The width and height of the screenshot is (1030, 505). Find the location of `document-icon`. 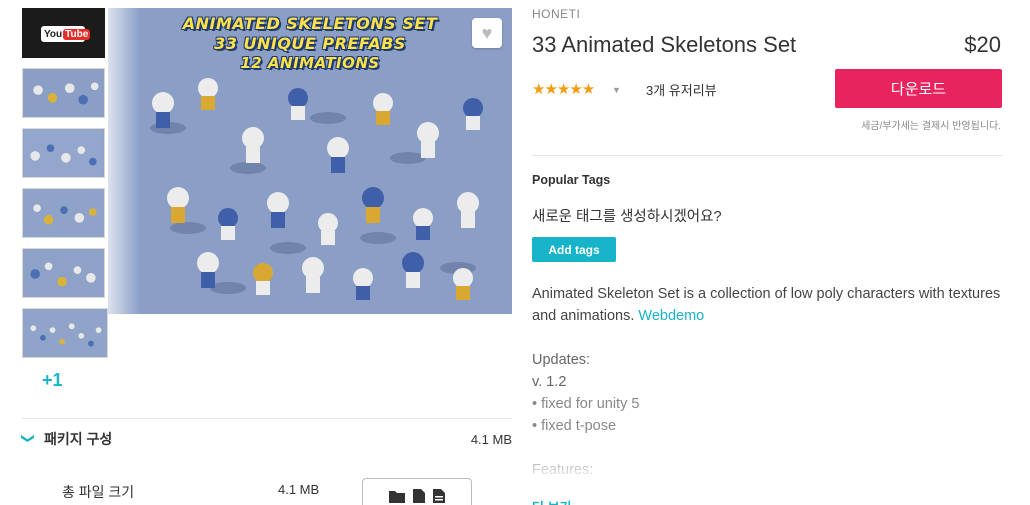

document-icon is located at coordinates (439, 496).